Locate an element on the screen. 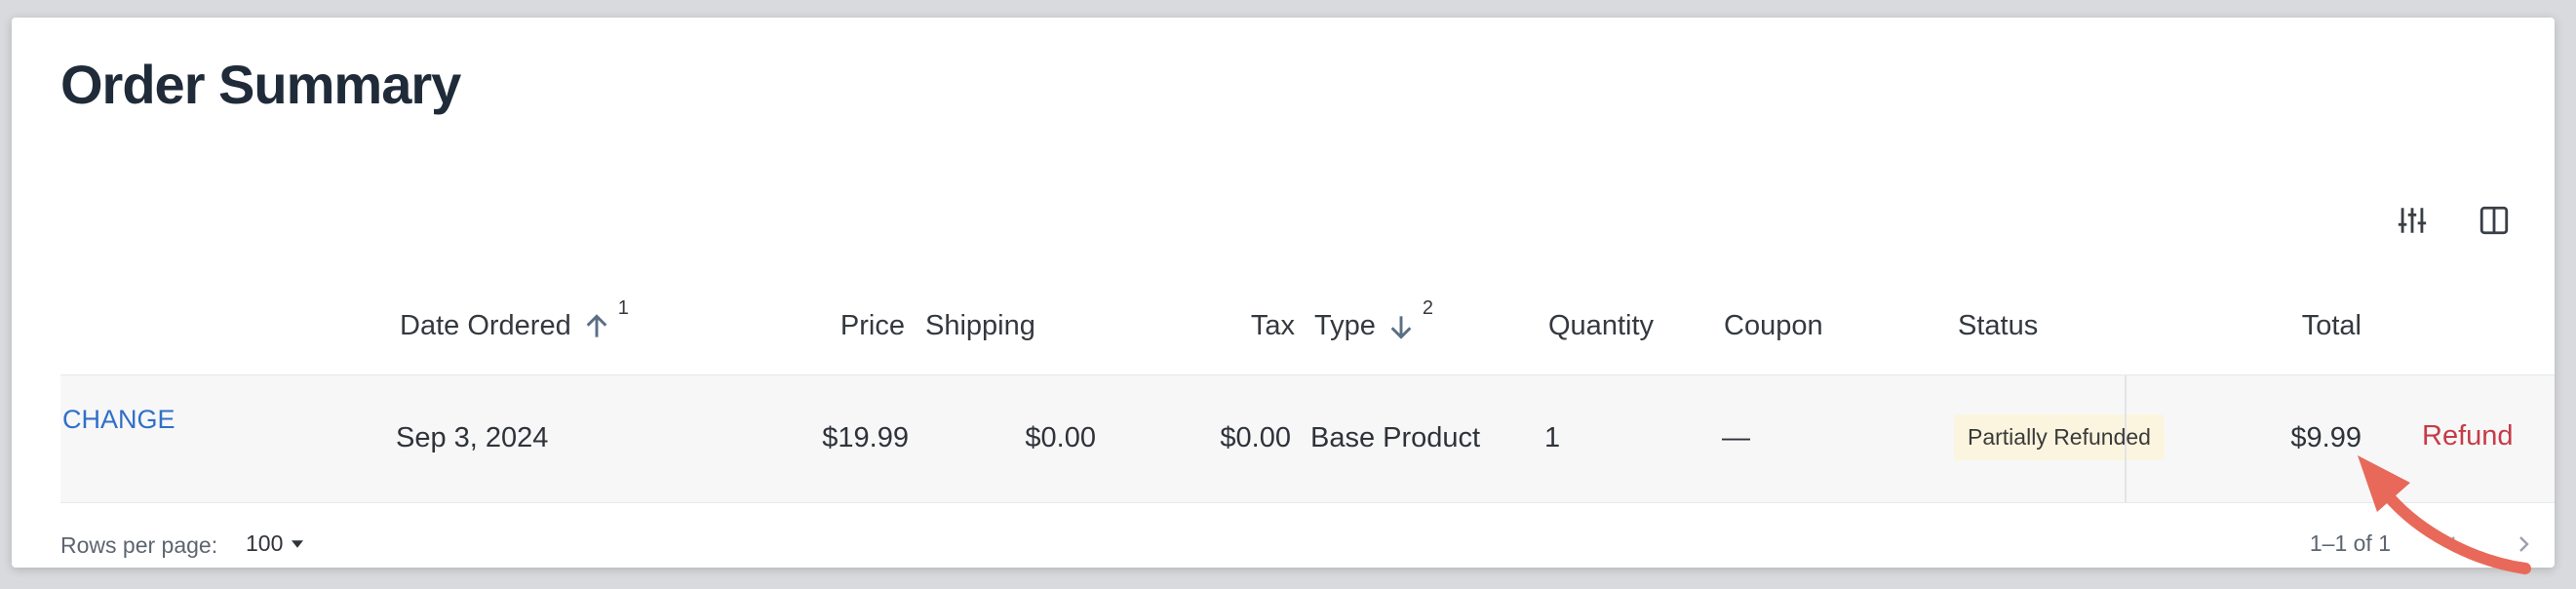 Image resolution: width=2576 pixels, height=589 pixels. prev-page-button is located at coordinates (2451, 544).